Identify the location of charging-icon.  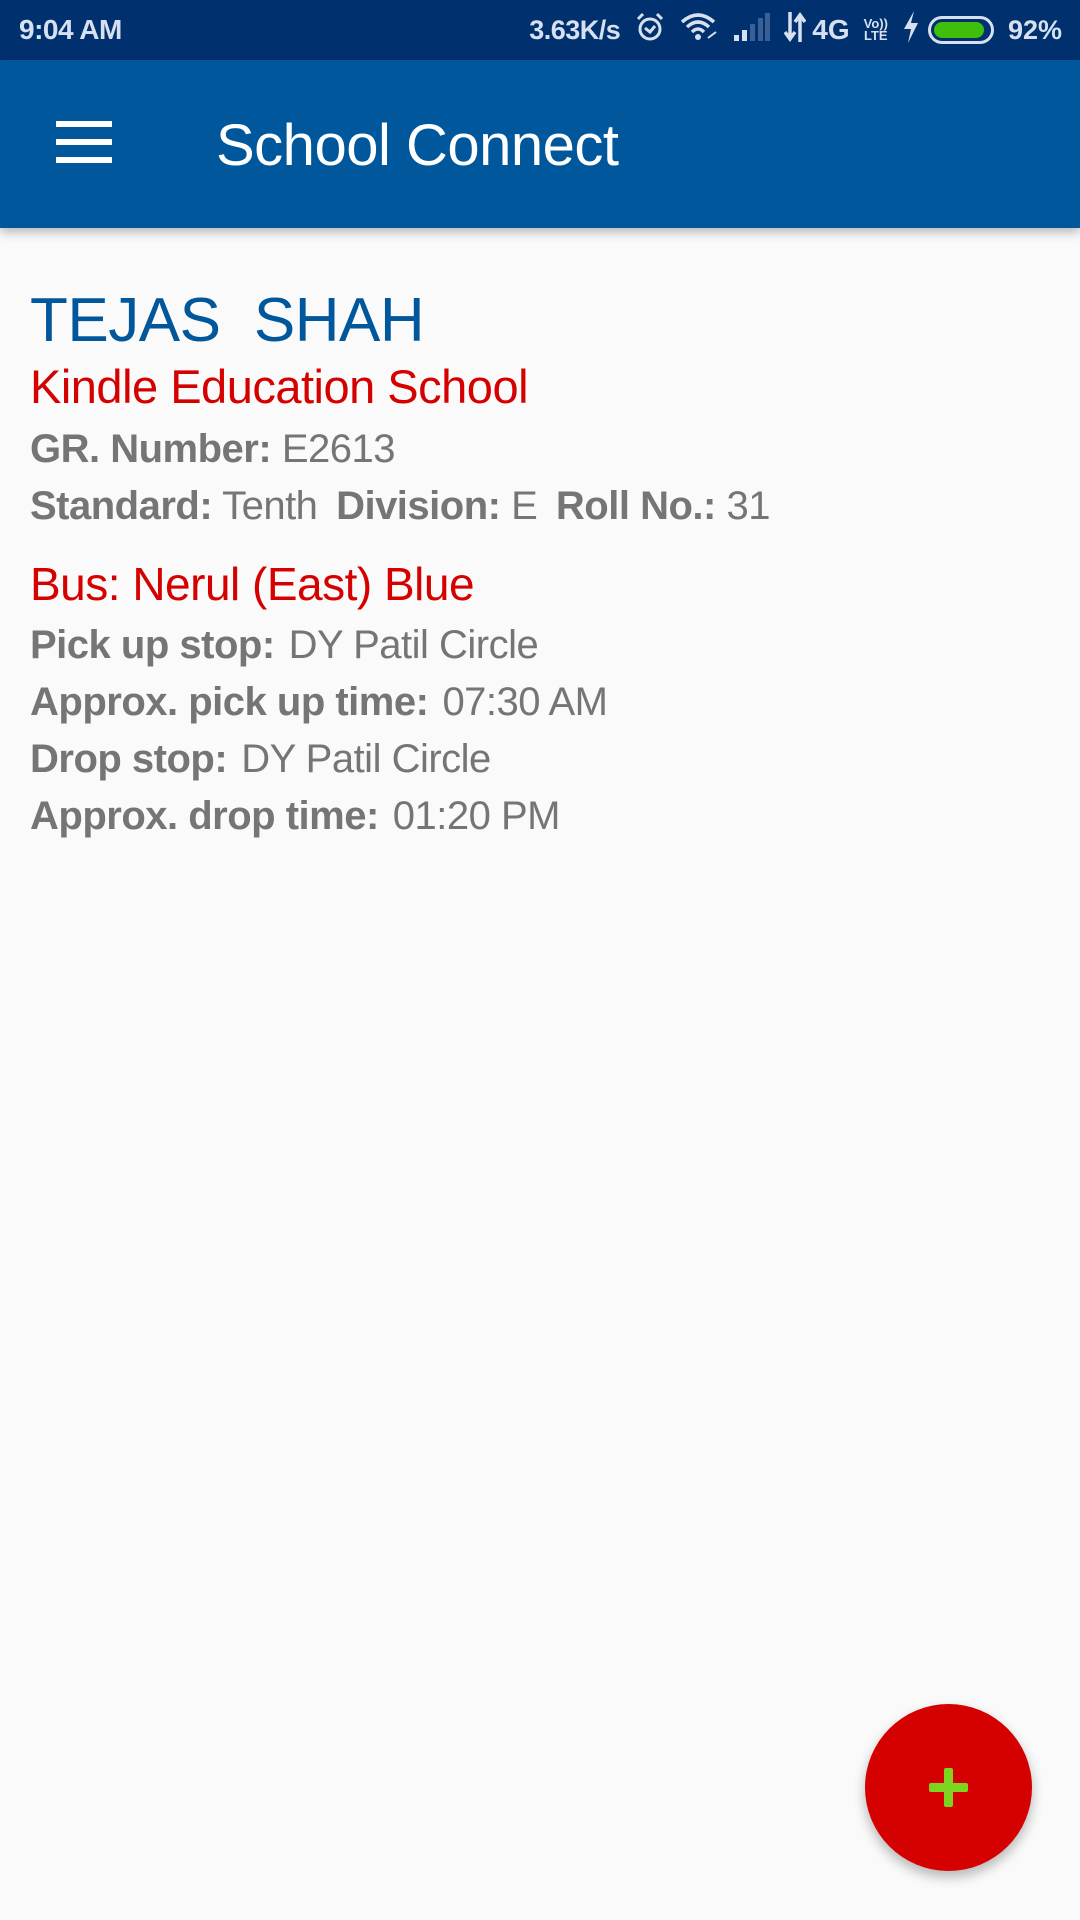
(911, 30).